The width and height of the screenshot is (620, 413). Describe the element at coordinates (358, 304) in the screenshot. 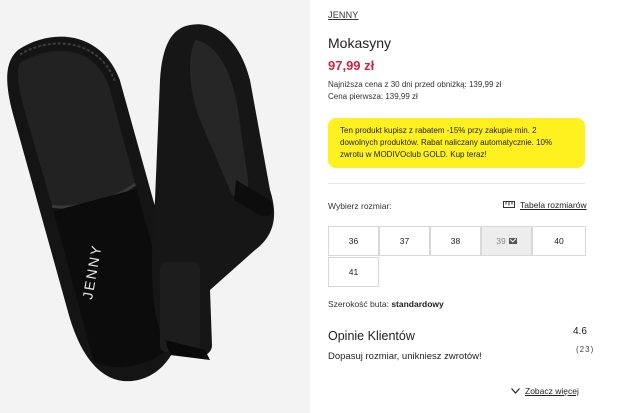

I see `shoe-width-label: Szerokość buta:` at that location.